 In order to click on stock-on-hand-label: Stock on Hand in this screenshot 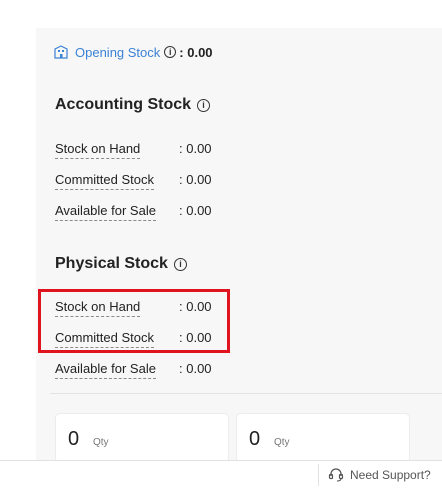, I will do `click(98, 150)`.